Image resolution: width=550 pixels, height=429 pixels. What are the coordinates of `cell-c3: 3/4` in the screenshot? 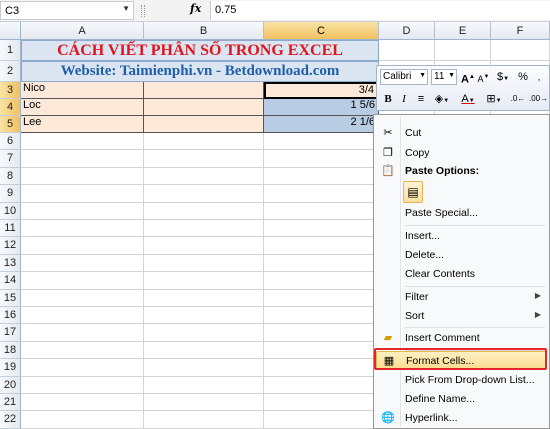 It's located at (321, 90).